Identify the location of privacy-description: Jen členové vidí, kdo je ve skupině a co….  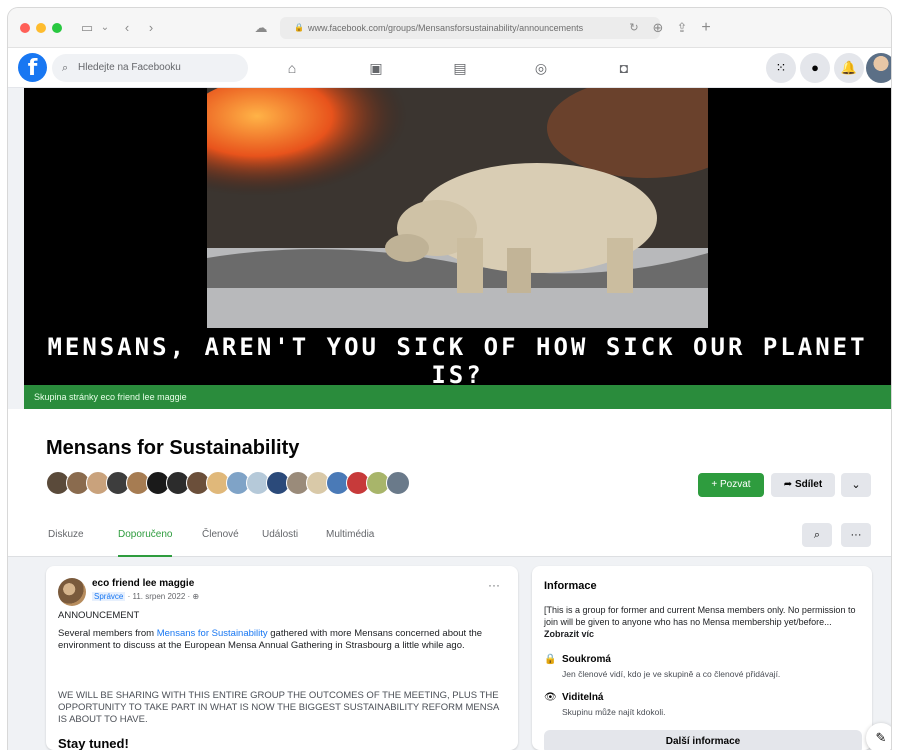
(671, 674).